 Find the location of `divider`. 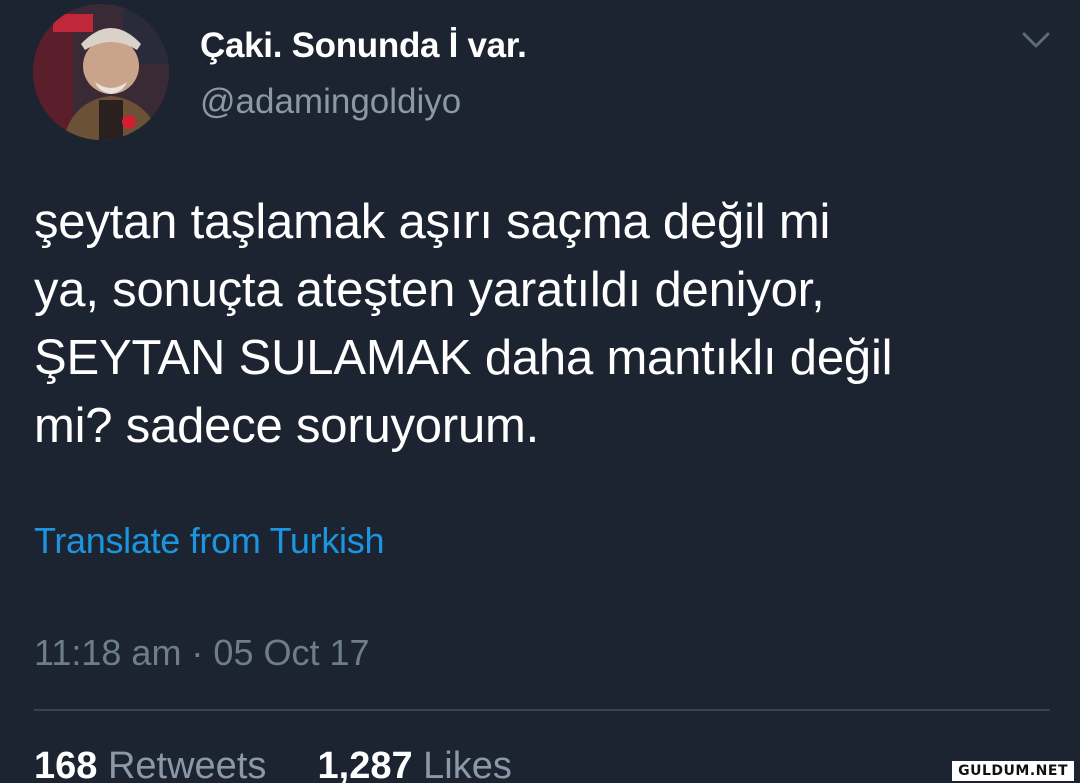

divider is located at coordinates (542, 710).